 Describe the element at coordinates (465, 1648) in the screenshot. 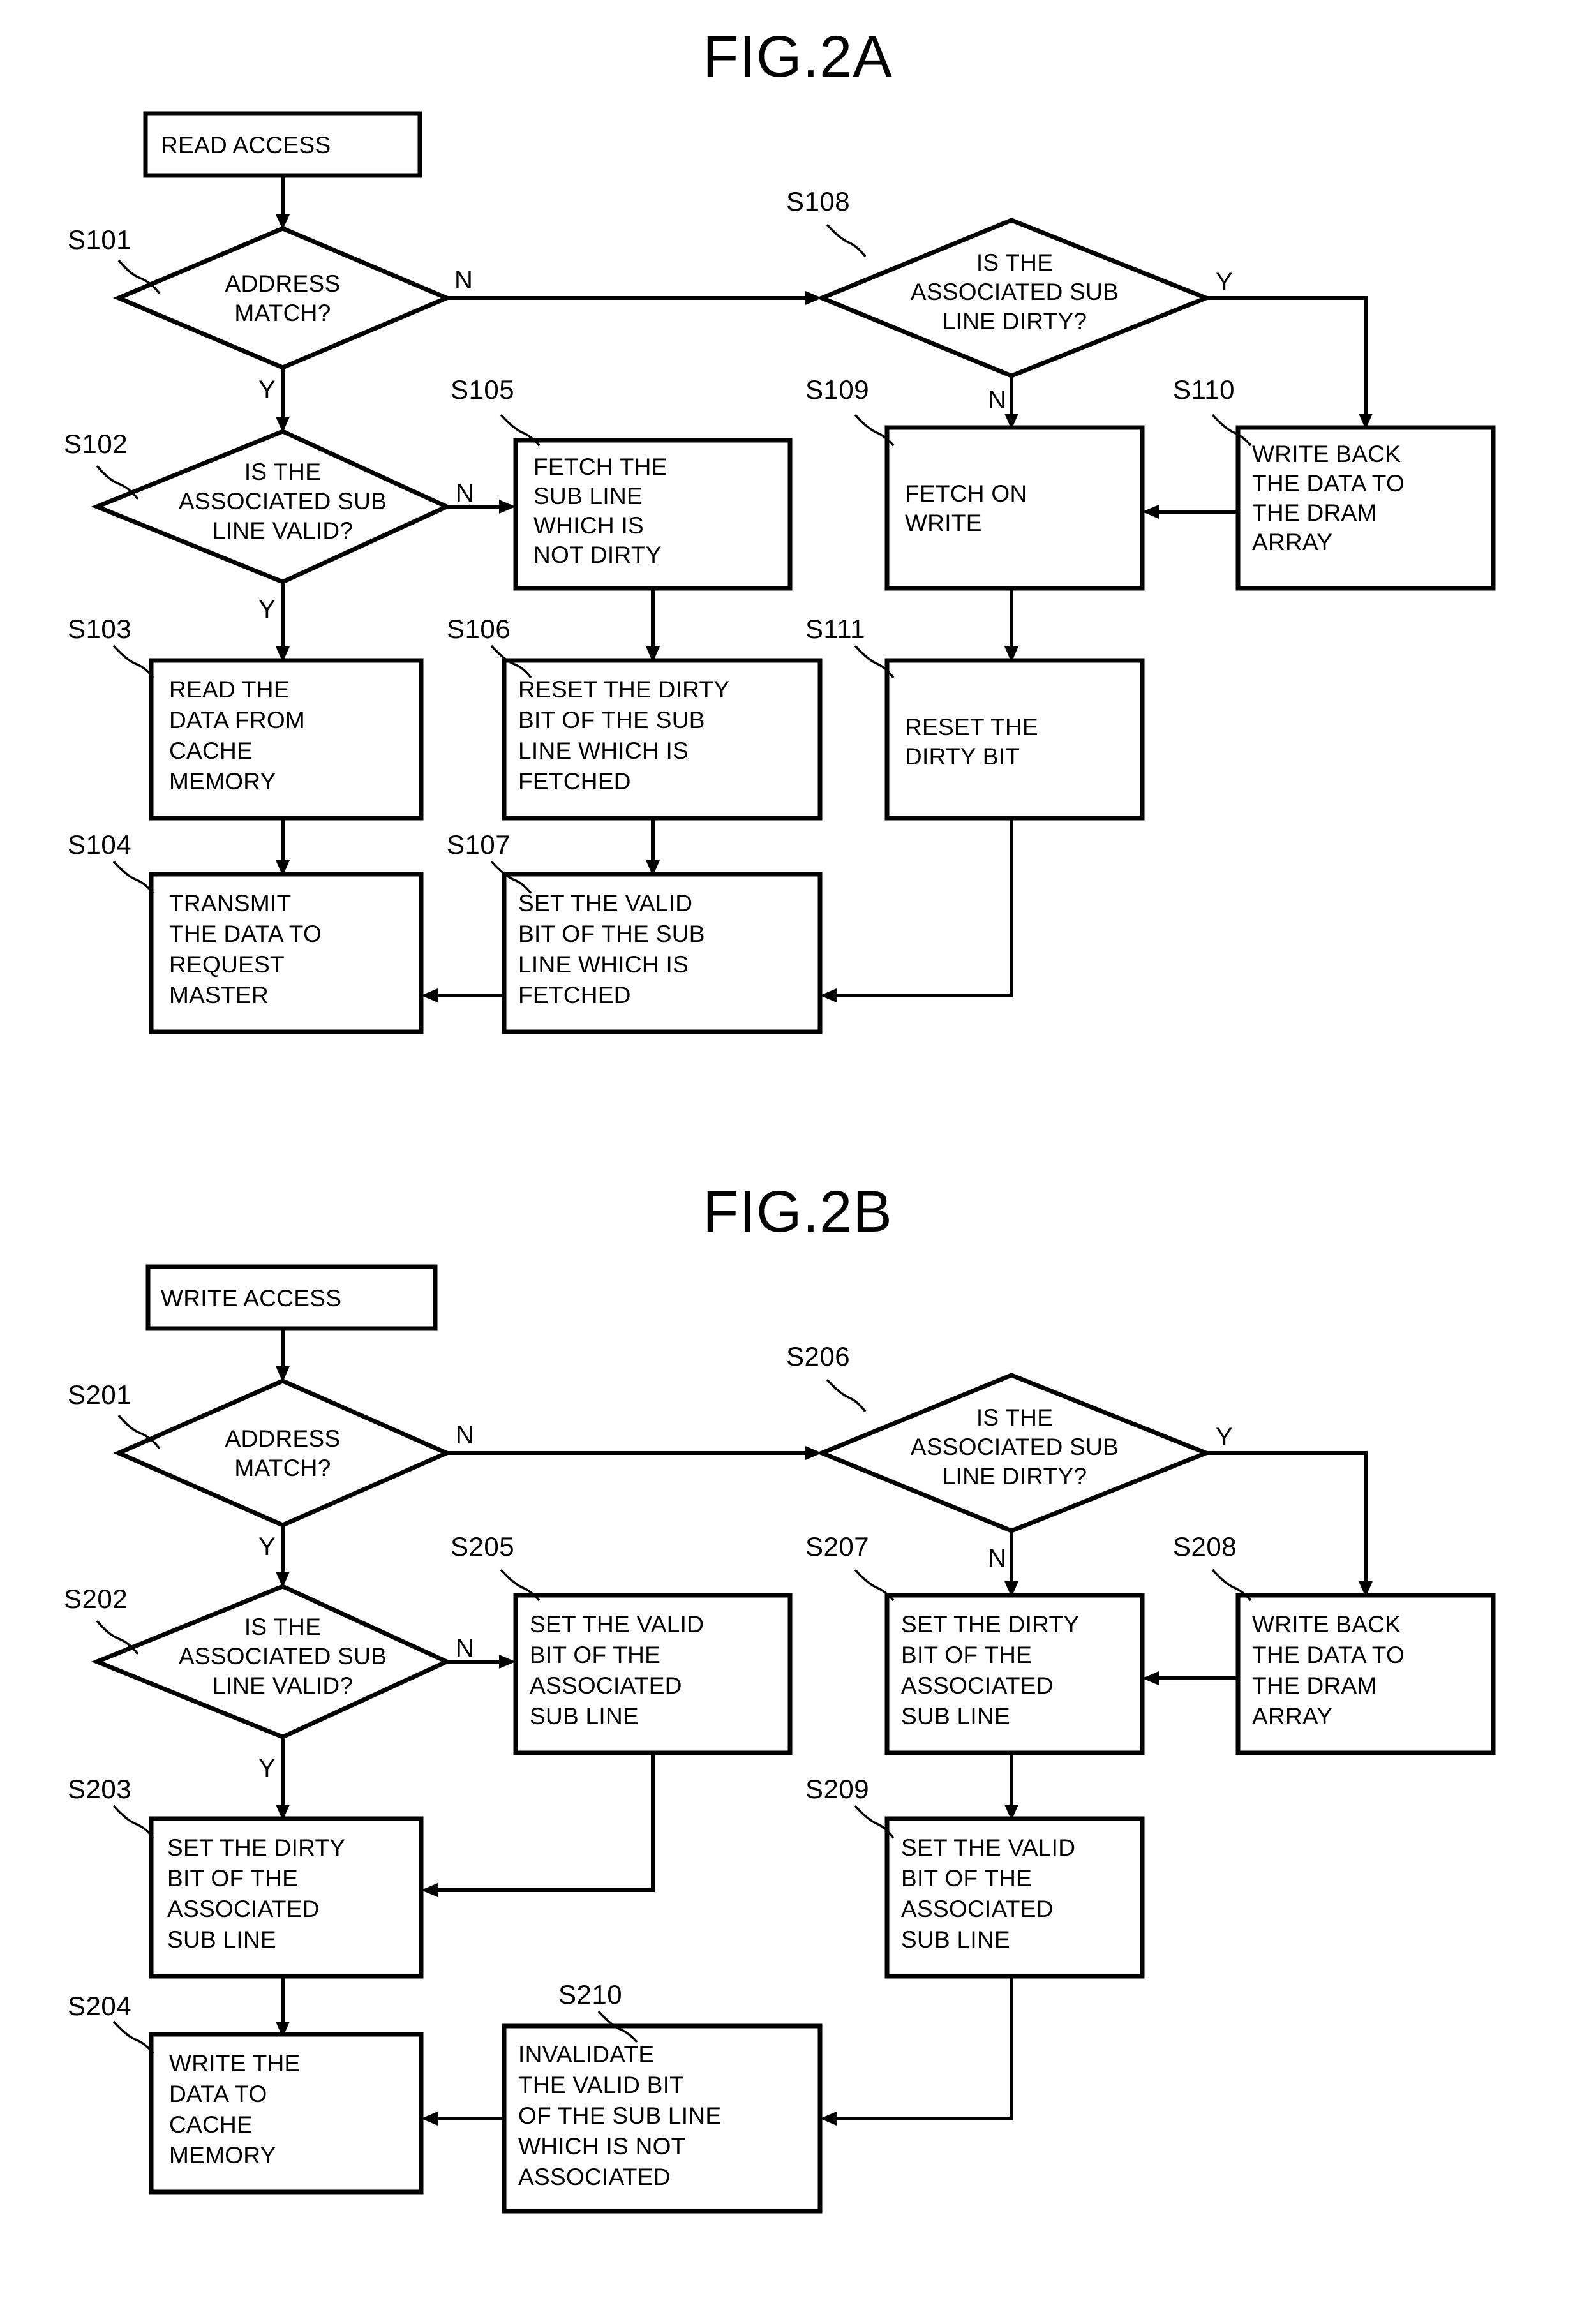

I see `branch-label-s202-n: N` at that location.